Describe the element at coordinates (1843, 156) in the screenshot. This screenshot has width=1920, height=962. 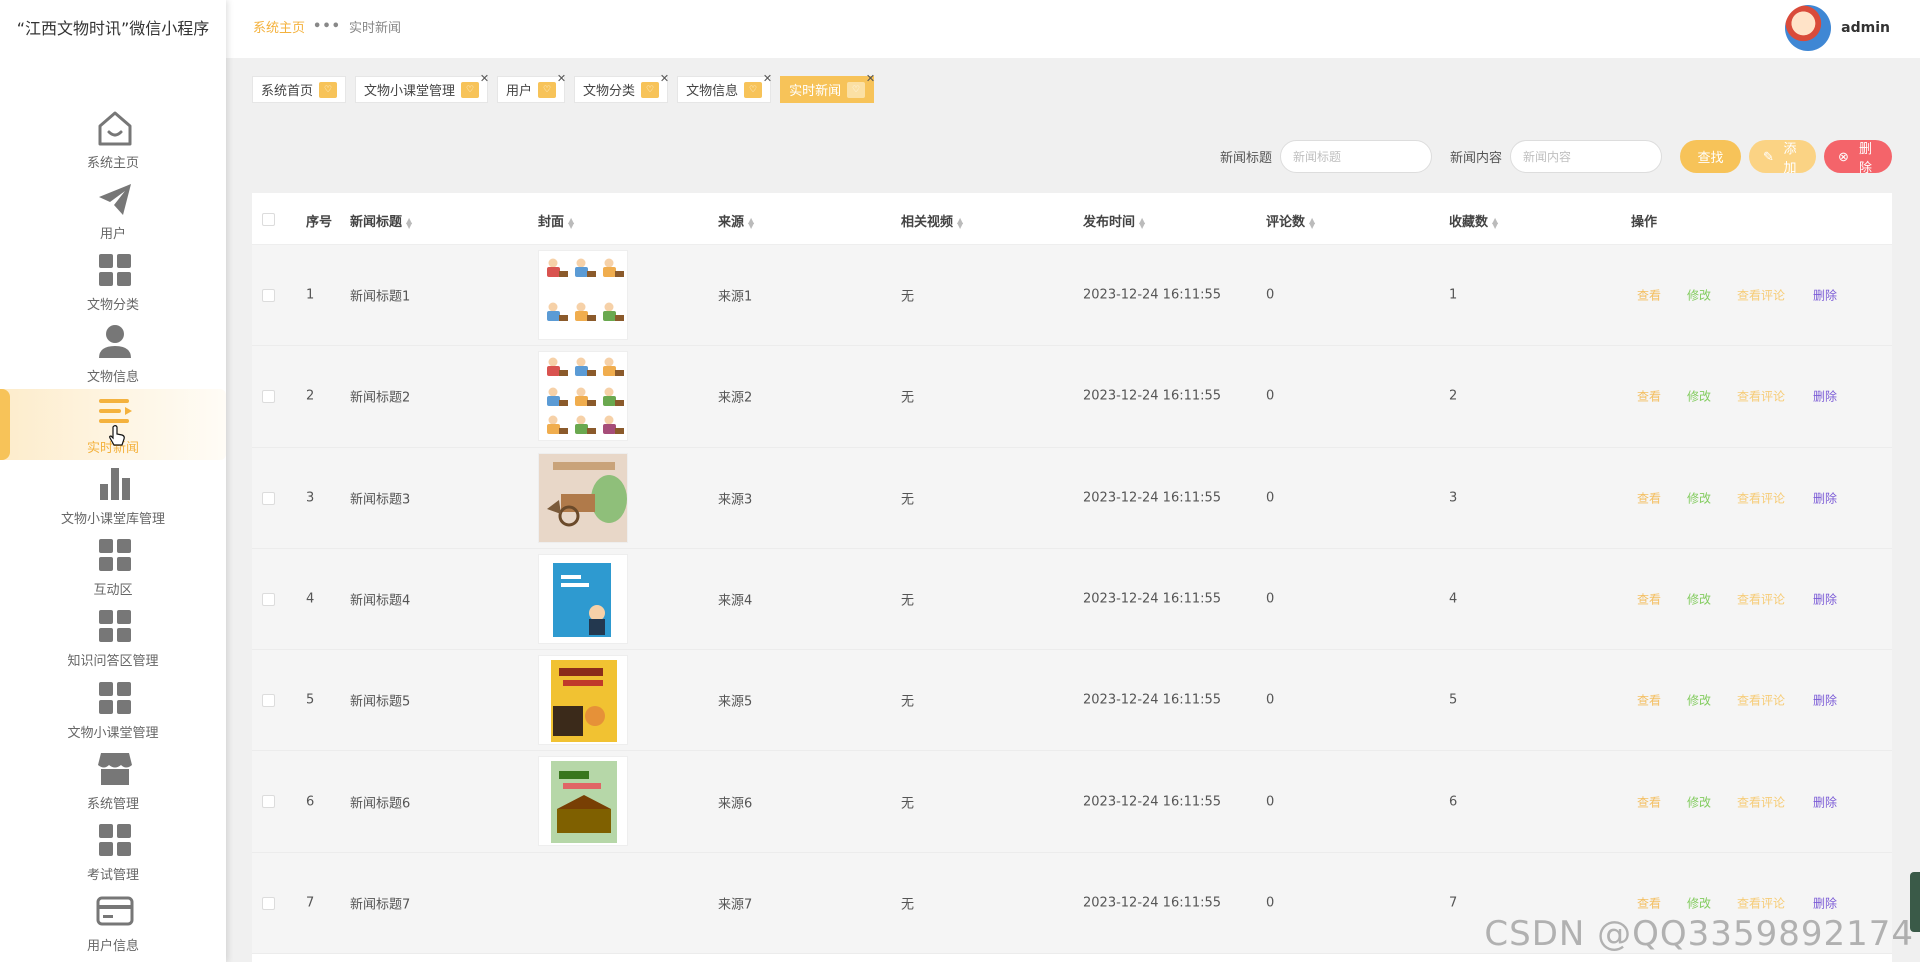
I see `delete-circle-icon: ⊗` at that location.